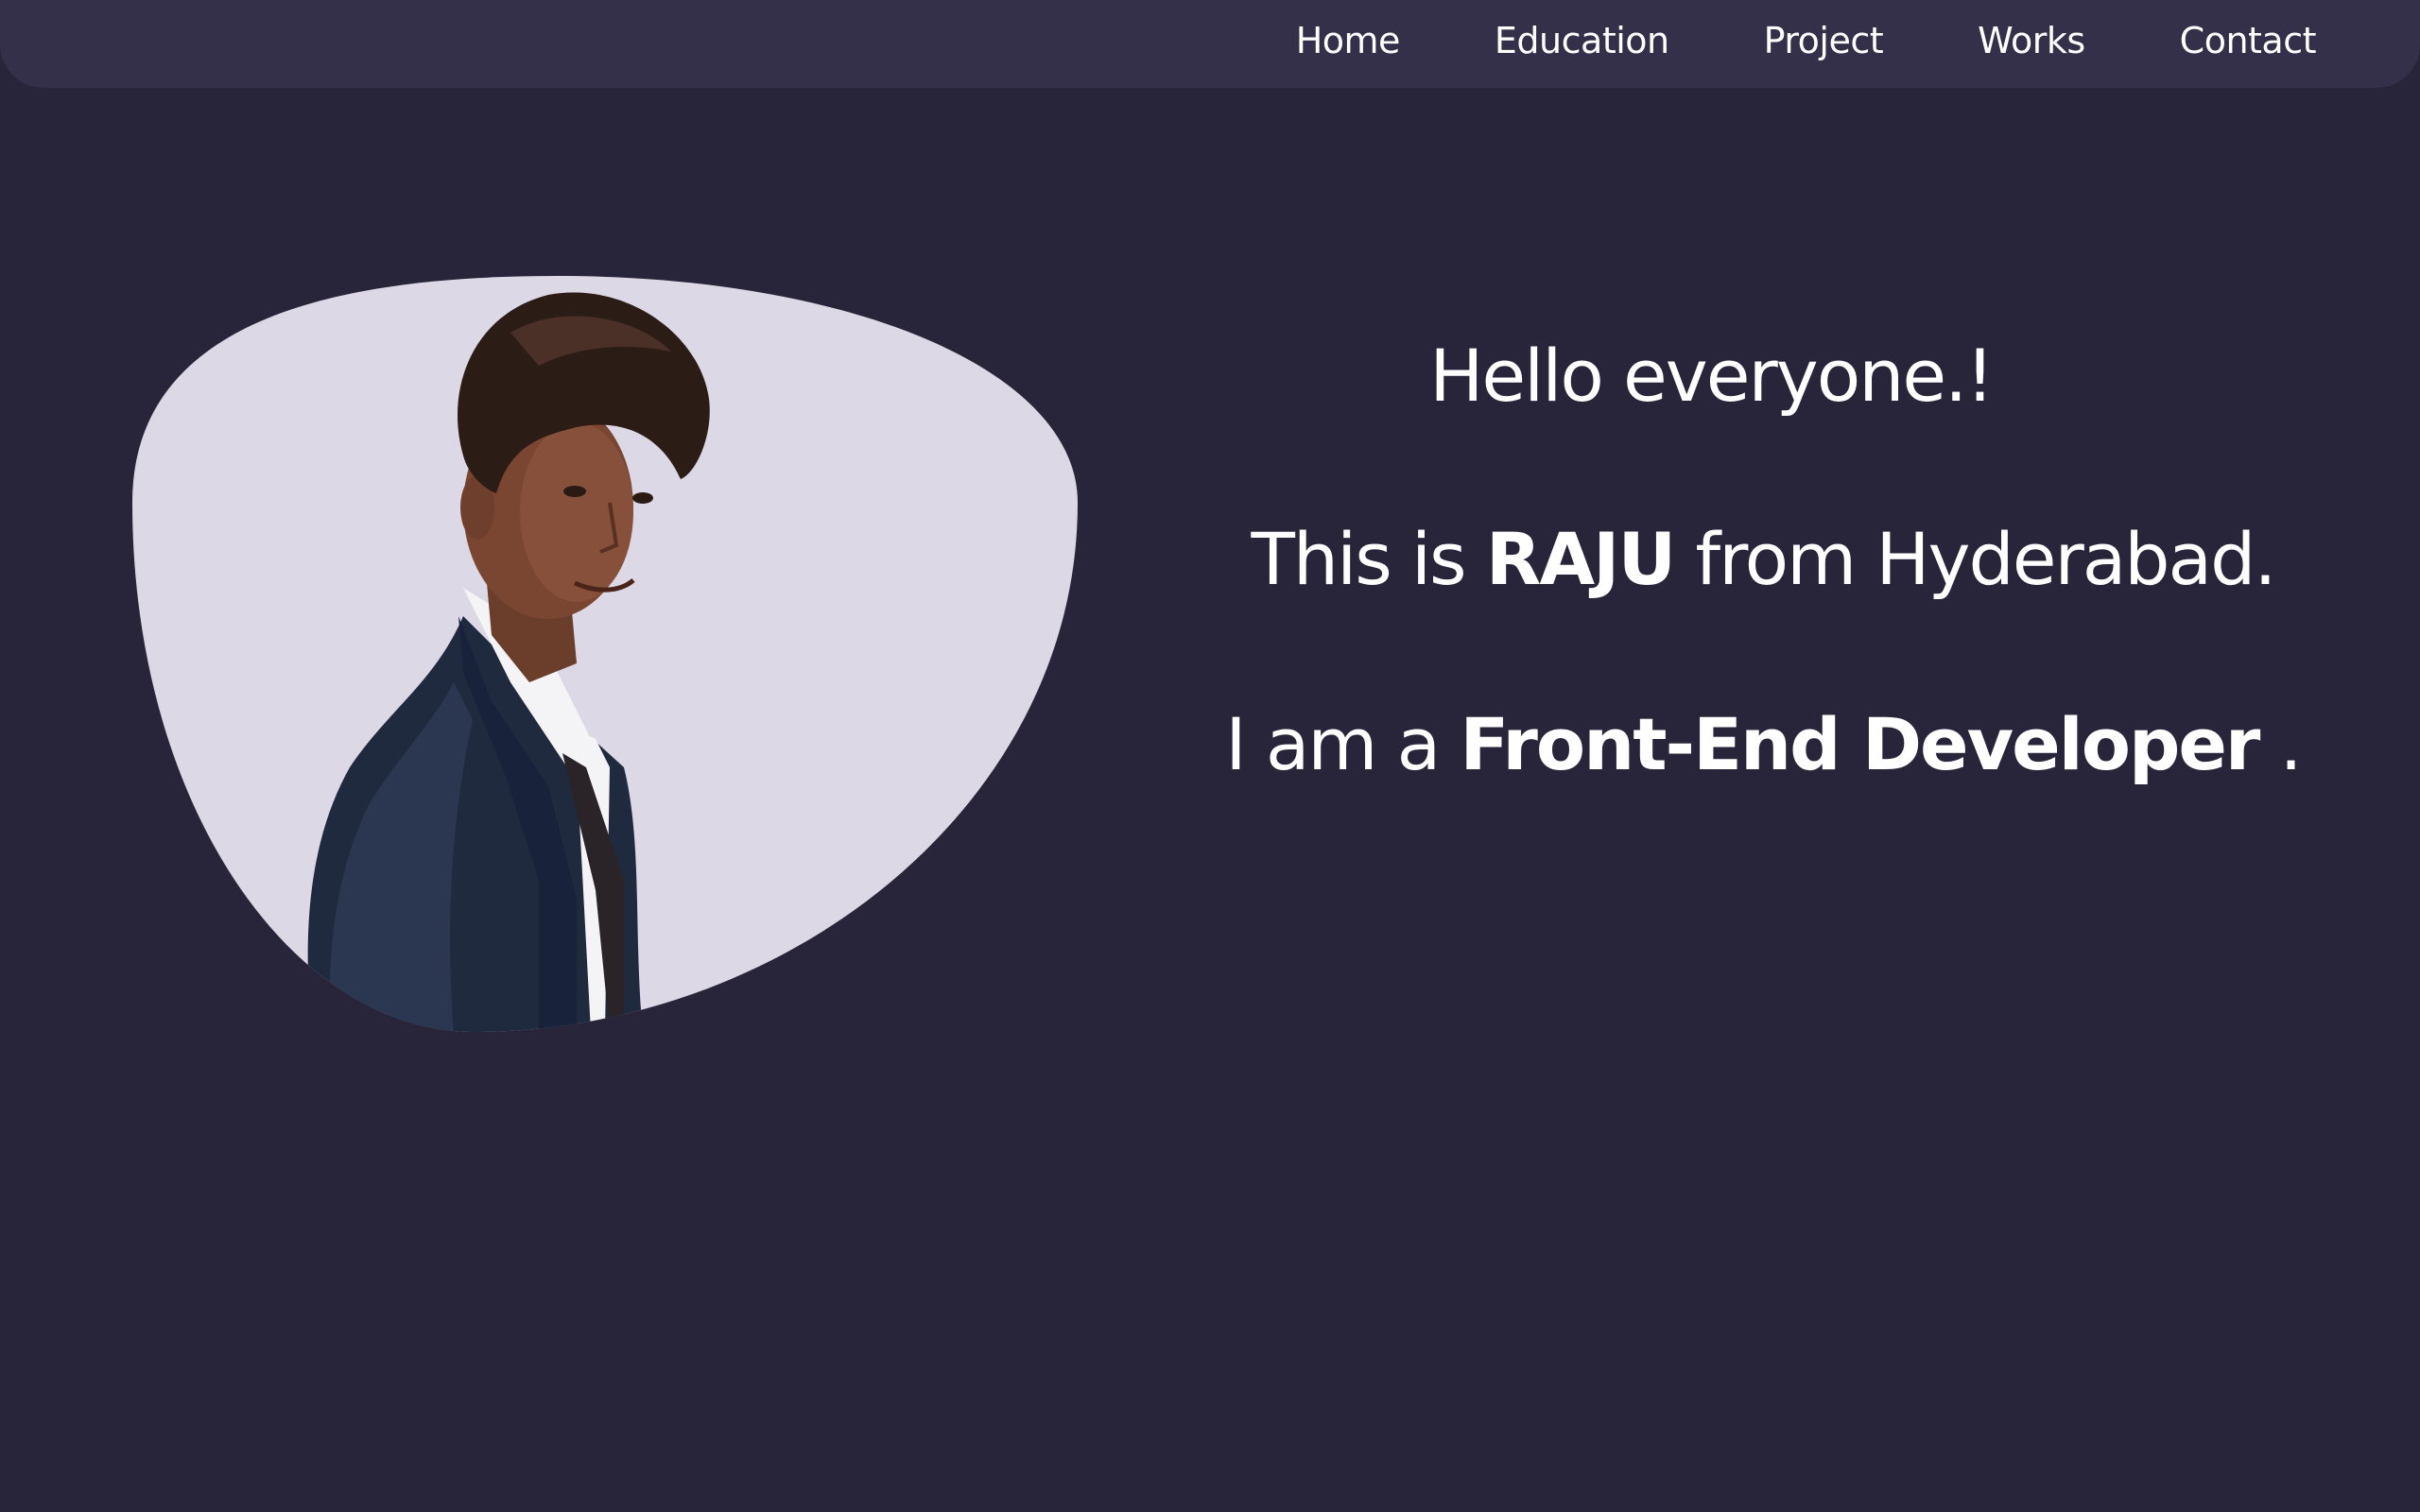 The image size is (2420, 1512). I want to click on role-suffix: ., so click(2280, 744).